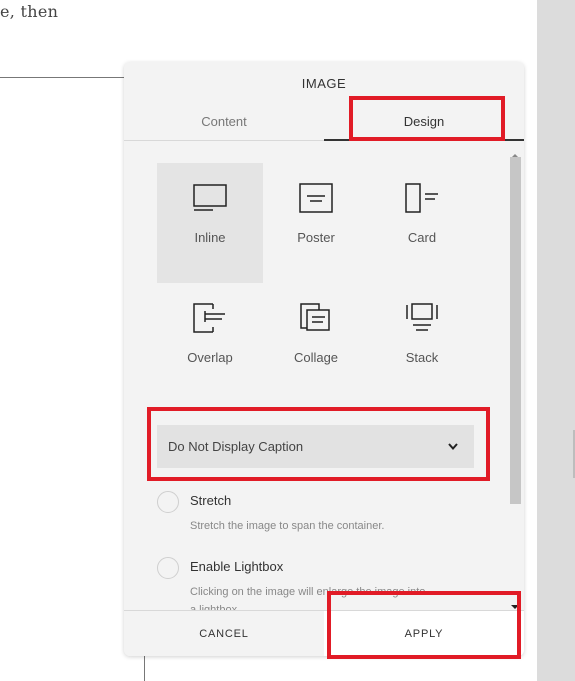 Image resolution: width=575 pixels, height=681 pixels. Describe the element at coordinates (424, 140) in the screenshot. I see `active-tab-indicator` at that location.